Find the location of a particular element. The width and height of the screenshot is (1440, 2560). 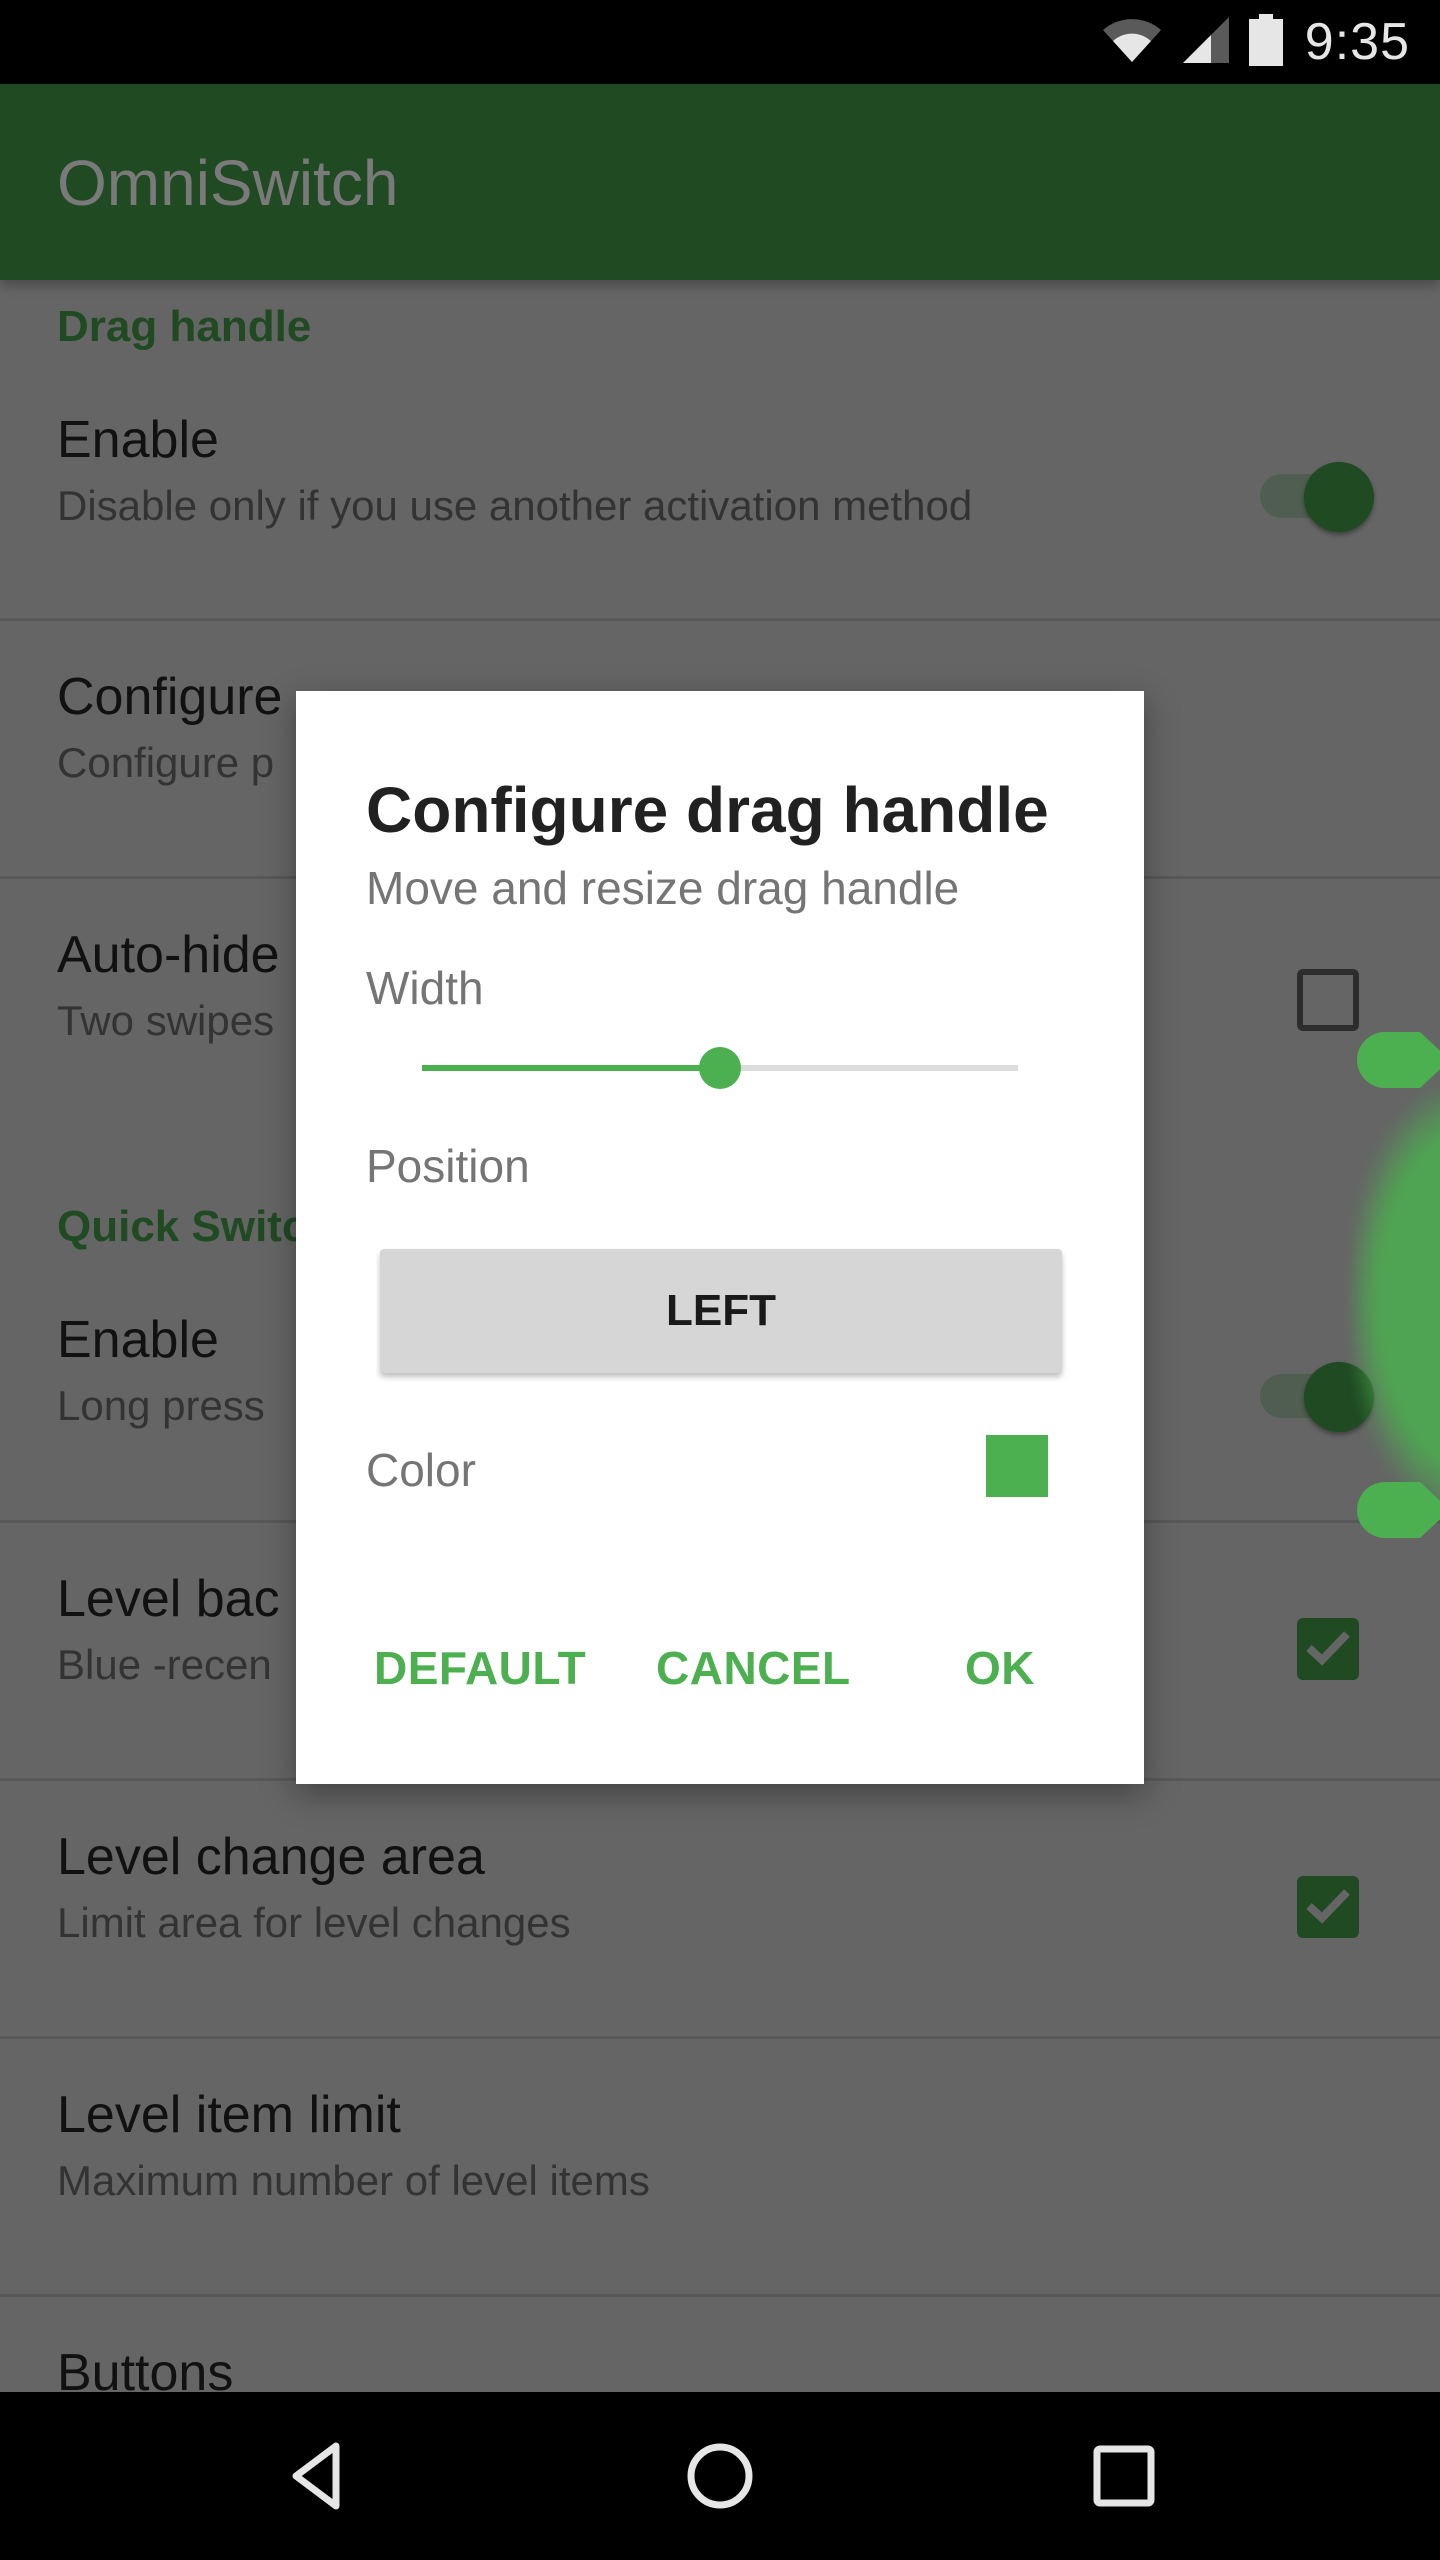

auto-hide-checkbox is located at coordinates (1328, 1000).